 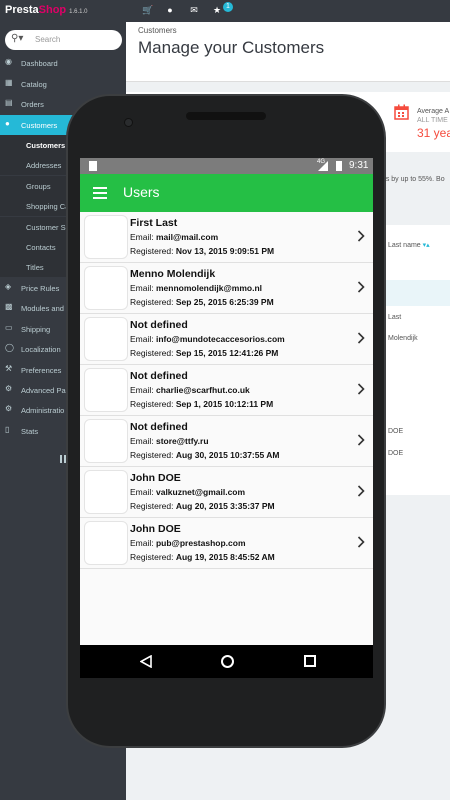 I want to click on table-filter-row, so click(x=415, y=293).